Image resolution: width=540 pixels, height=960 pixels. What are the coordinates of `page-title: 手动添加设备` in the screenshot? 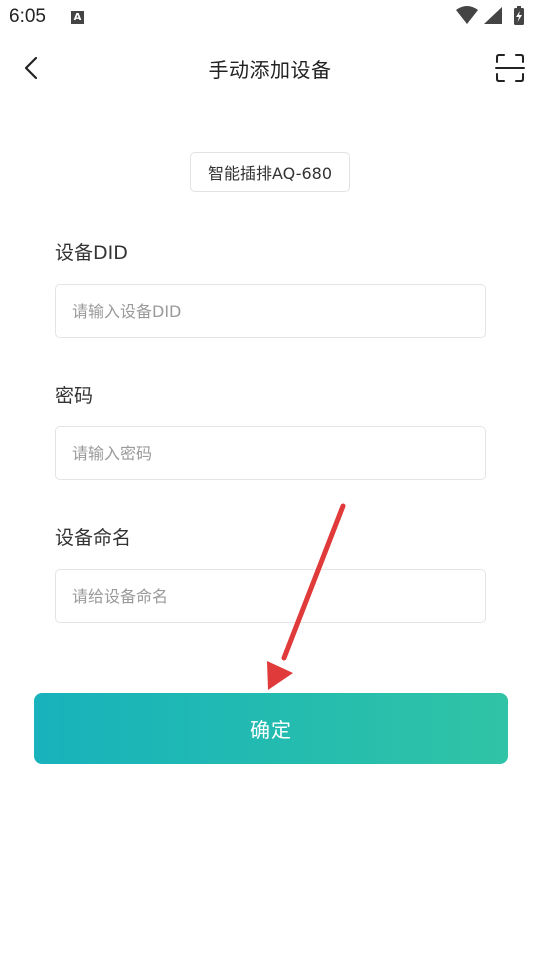 It's located at (270, 70).